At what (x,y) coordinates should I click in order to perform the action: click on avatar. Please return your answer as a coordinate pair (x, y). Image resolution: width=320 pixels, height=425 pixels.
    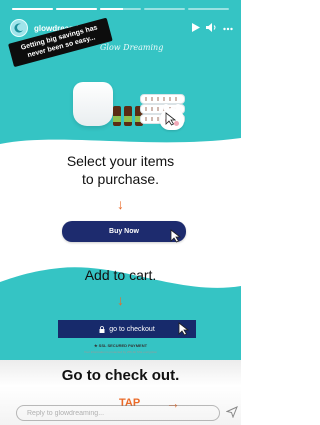
    Looking at the image, I should click on (19, 28).